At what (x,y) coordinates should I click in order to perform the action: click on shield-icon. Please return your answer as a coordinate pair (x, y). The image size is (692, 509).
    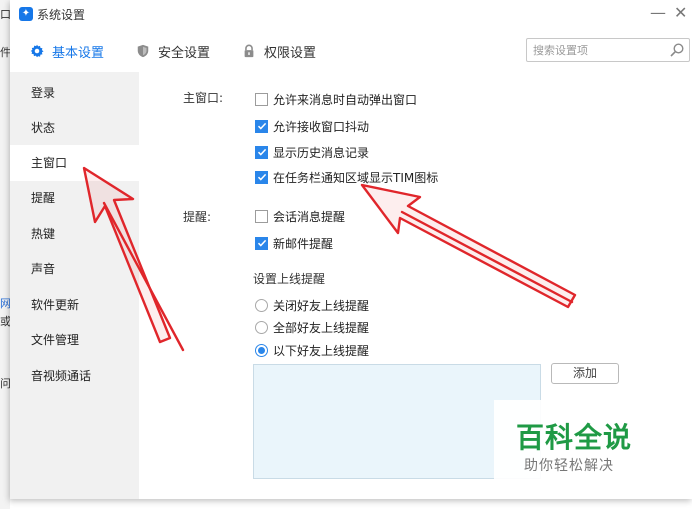
    Looking at the image, I should click on (143, 51).